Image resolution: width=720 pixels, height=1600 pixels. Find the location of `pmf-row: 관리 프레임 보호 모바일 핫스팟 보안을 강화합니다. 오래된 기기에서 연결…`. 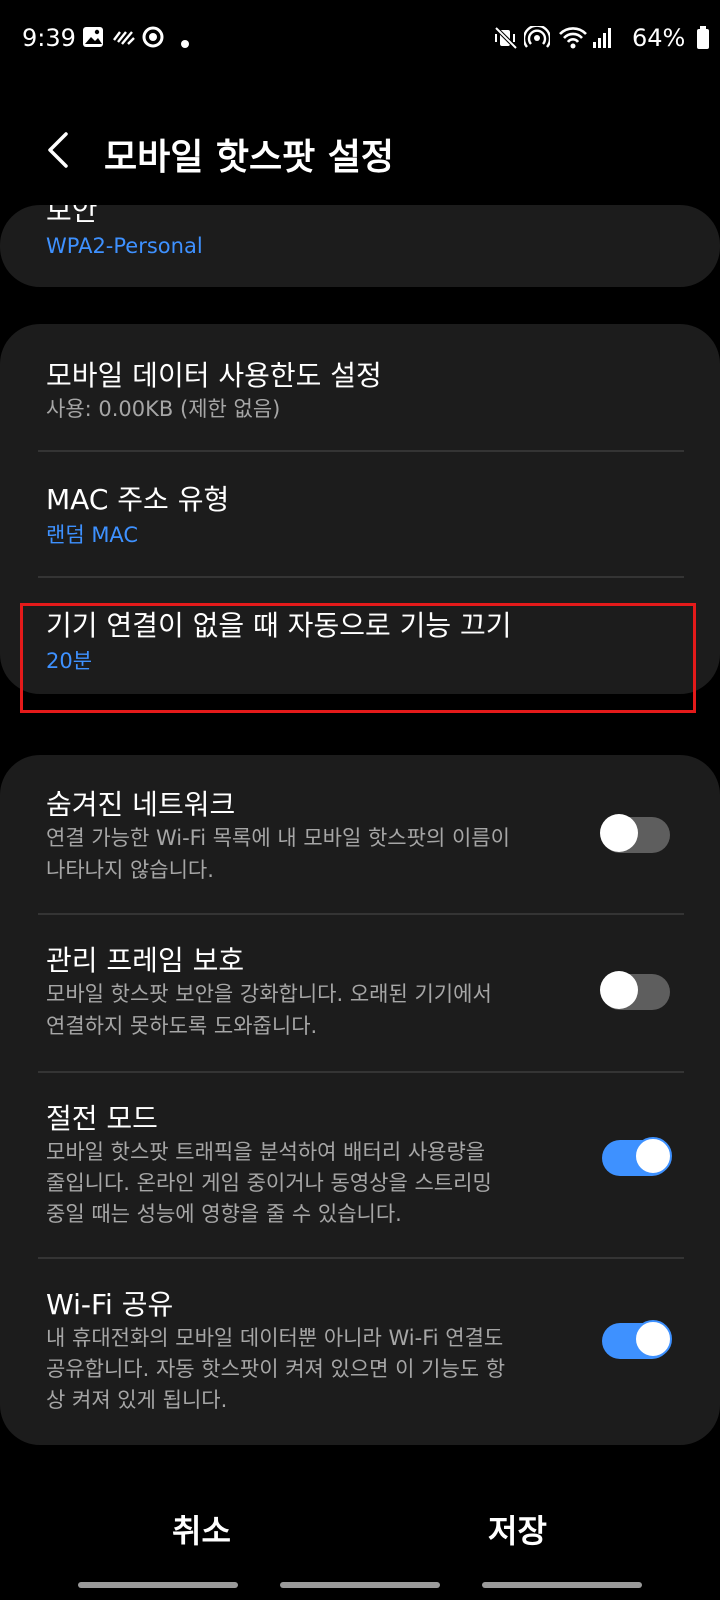

pmf-row: 관리 프레임 보호 모바일 핫스팟 보안을 강화합니다. 오래된 기기에서 연결… is located at coordinates (360, 992).